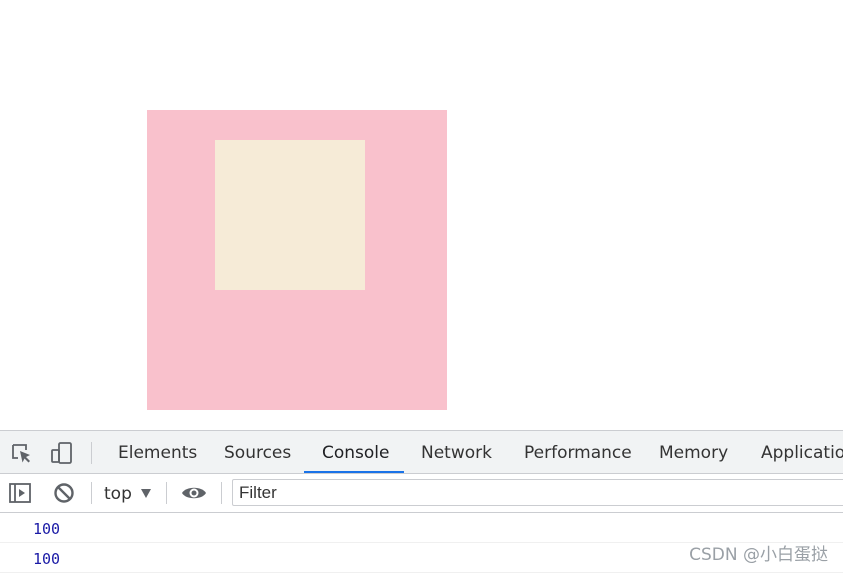 The image size is (843, 575). What do you see at coordinates (157, 452) in the screenshot?
I see `tab-elements: Elements` at bounding box center [157, 452].